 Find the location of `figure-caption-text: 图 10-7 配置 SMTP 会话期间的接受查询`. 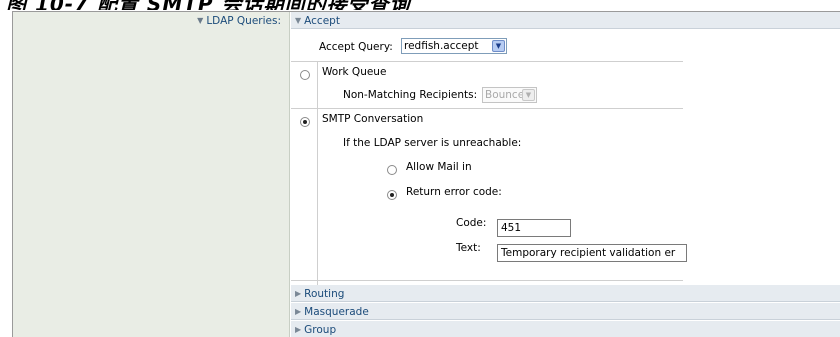

figure-caption-text: 图 10-7 配置 SMTP 会话期间的接受查询 is located at coordinates (208, 5).